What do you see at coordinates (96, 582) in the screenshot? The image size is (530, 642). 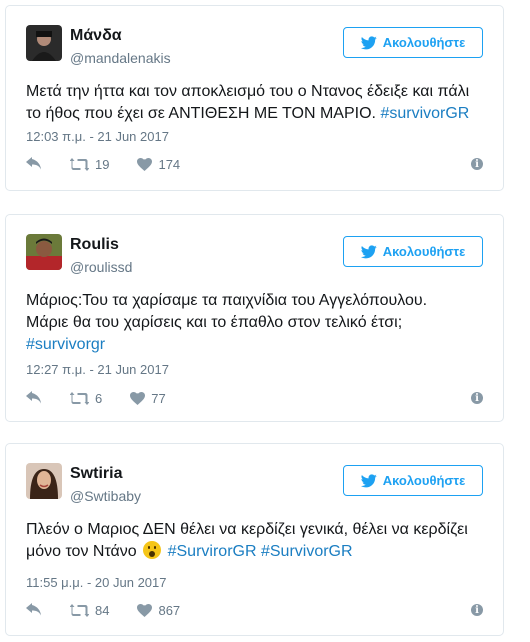 I see `tweet-timestamp: 11:55 μ.μ. - 20 Jun 2017` at bounding box center [96, 582].